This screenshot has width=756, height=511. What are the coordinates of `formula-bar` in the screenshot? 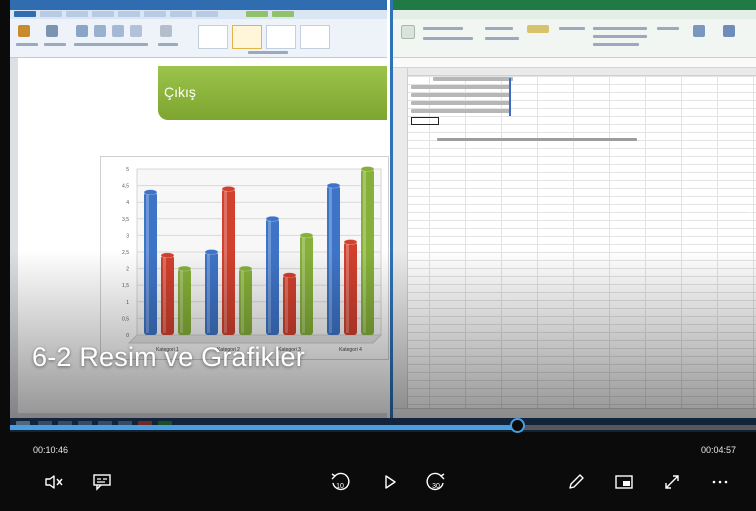 It's located at (574, 63).